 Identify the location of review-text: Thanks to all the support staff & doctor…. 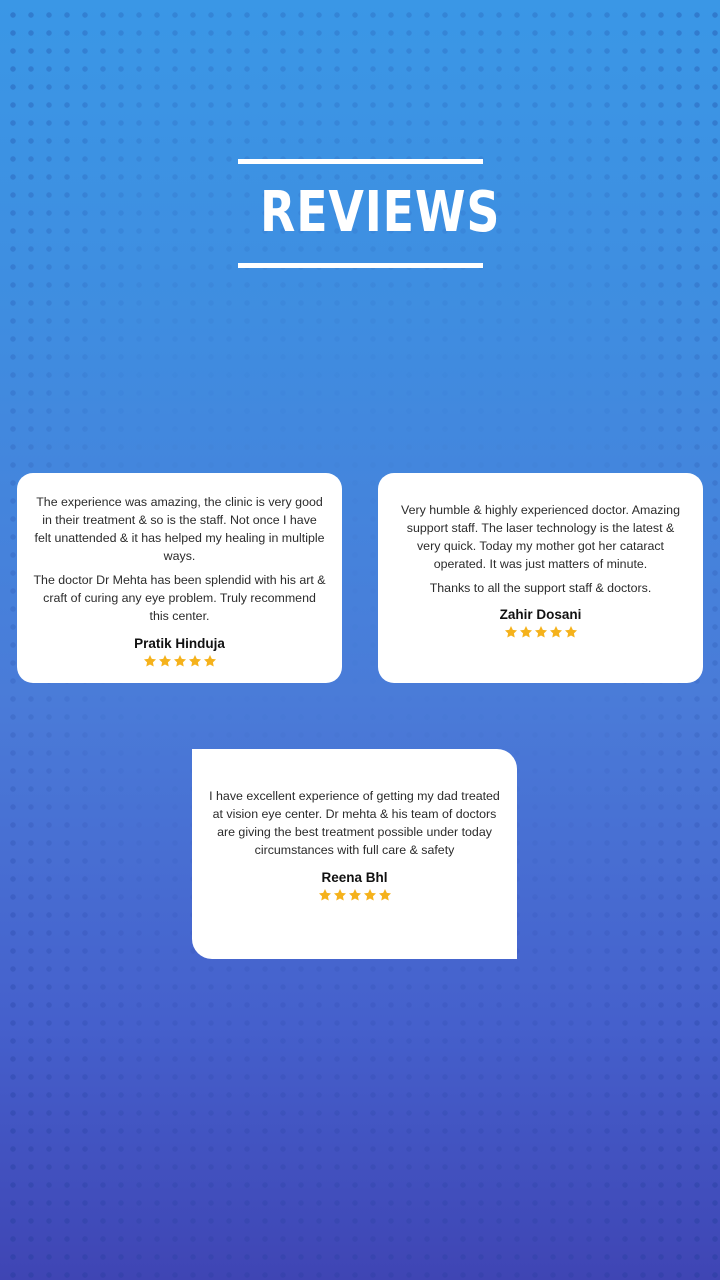
(540, 588).